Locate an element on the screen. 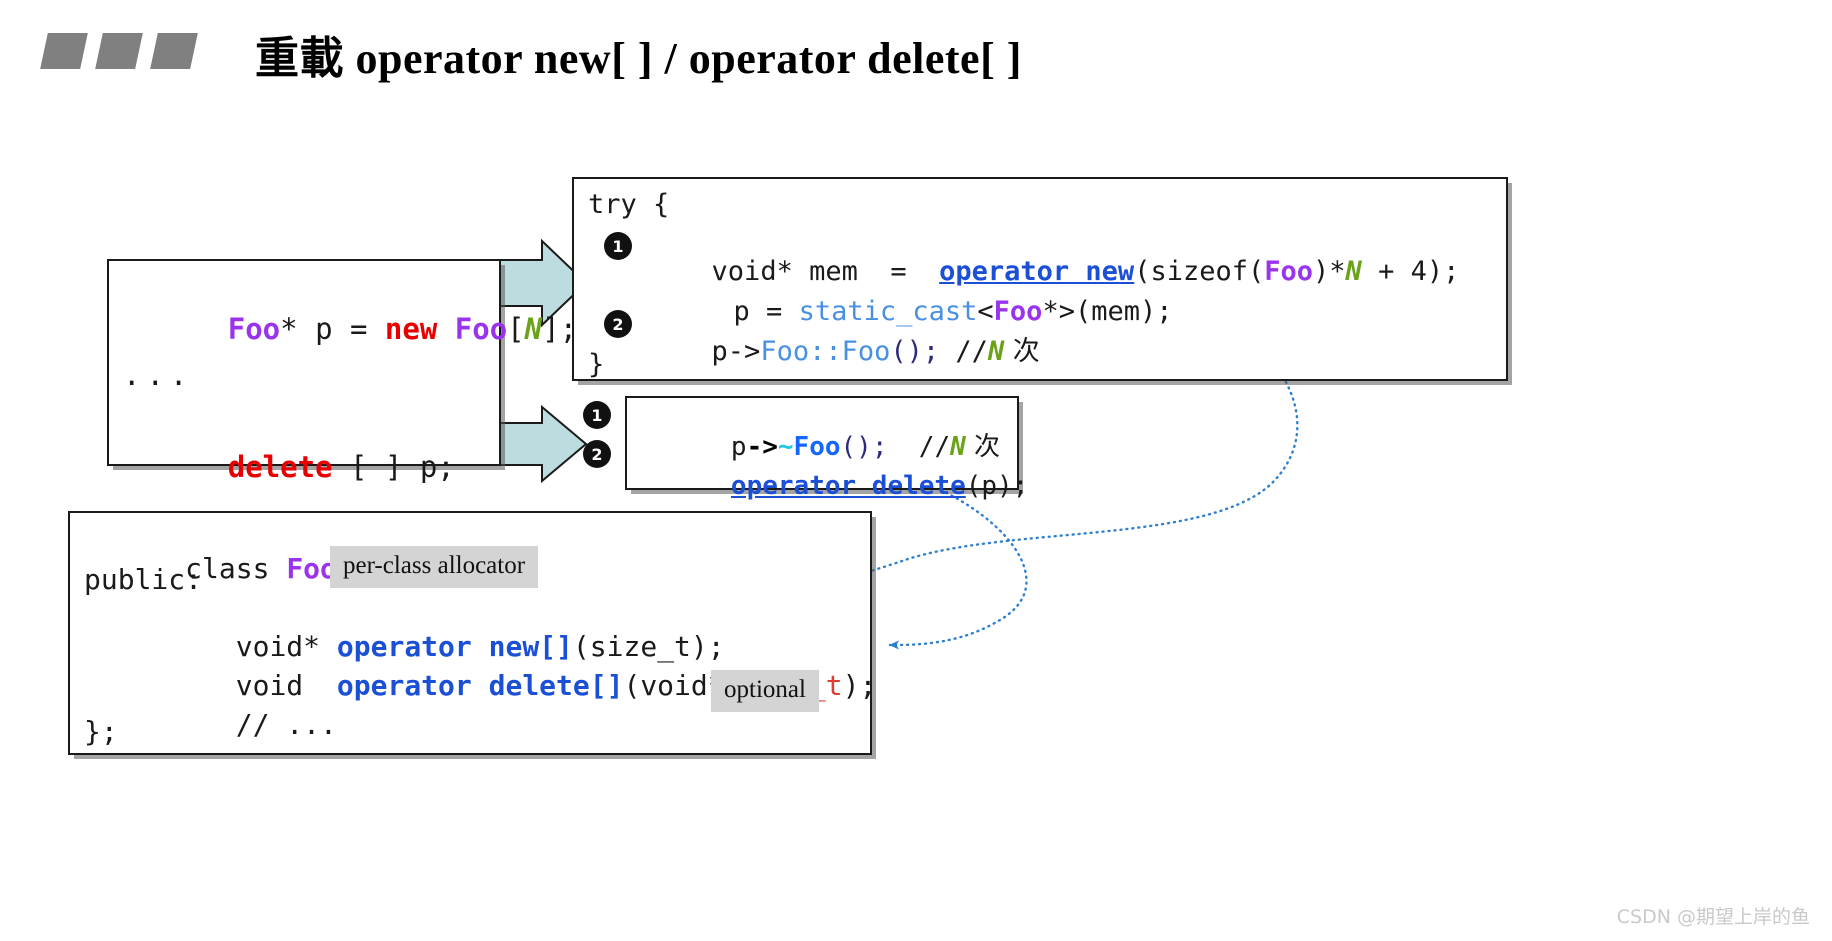 This screenshot has height=941, width=1832. token-ptr-assign: * p = is located at coordinates (332, 329).